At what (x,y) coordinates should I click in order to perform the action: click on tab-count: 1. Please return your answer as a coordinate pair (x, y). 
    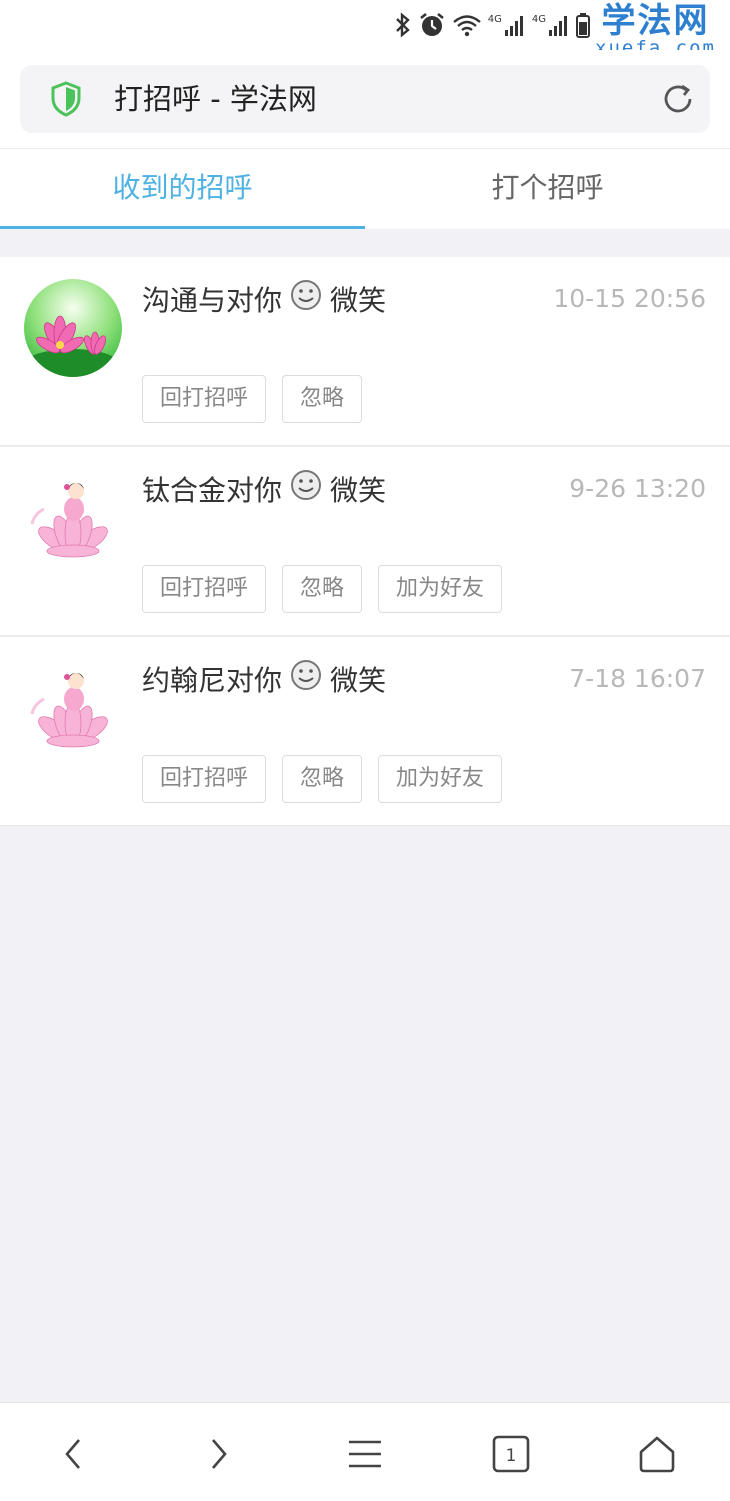
    Looking at the image, I should click on (511, 1456).